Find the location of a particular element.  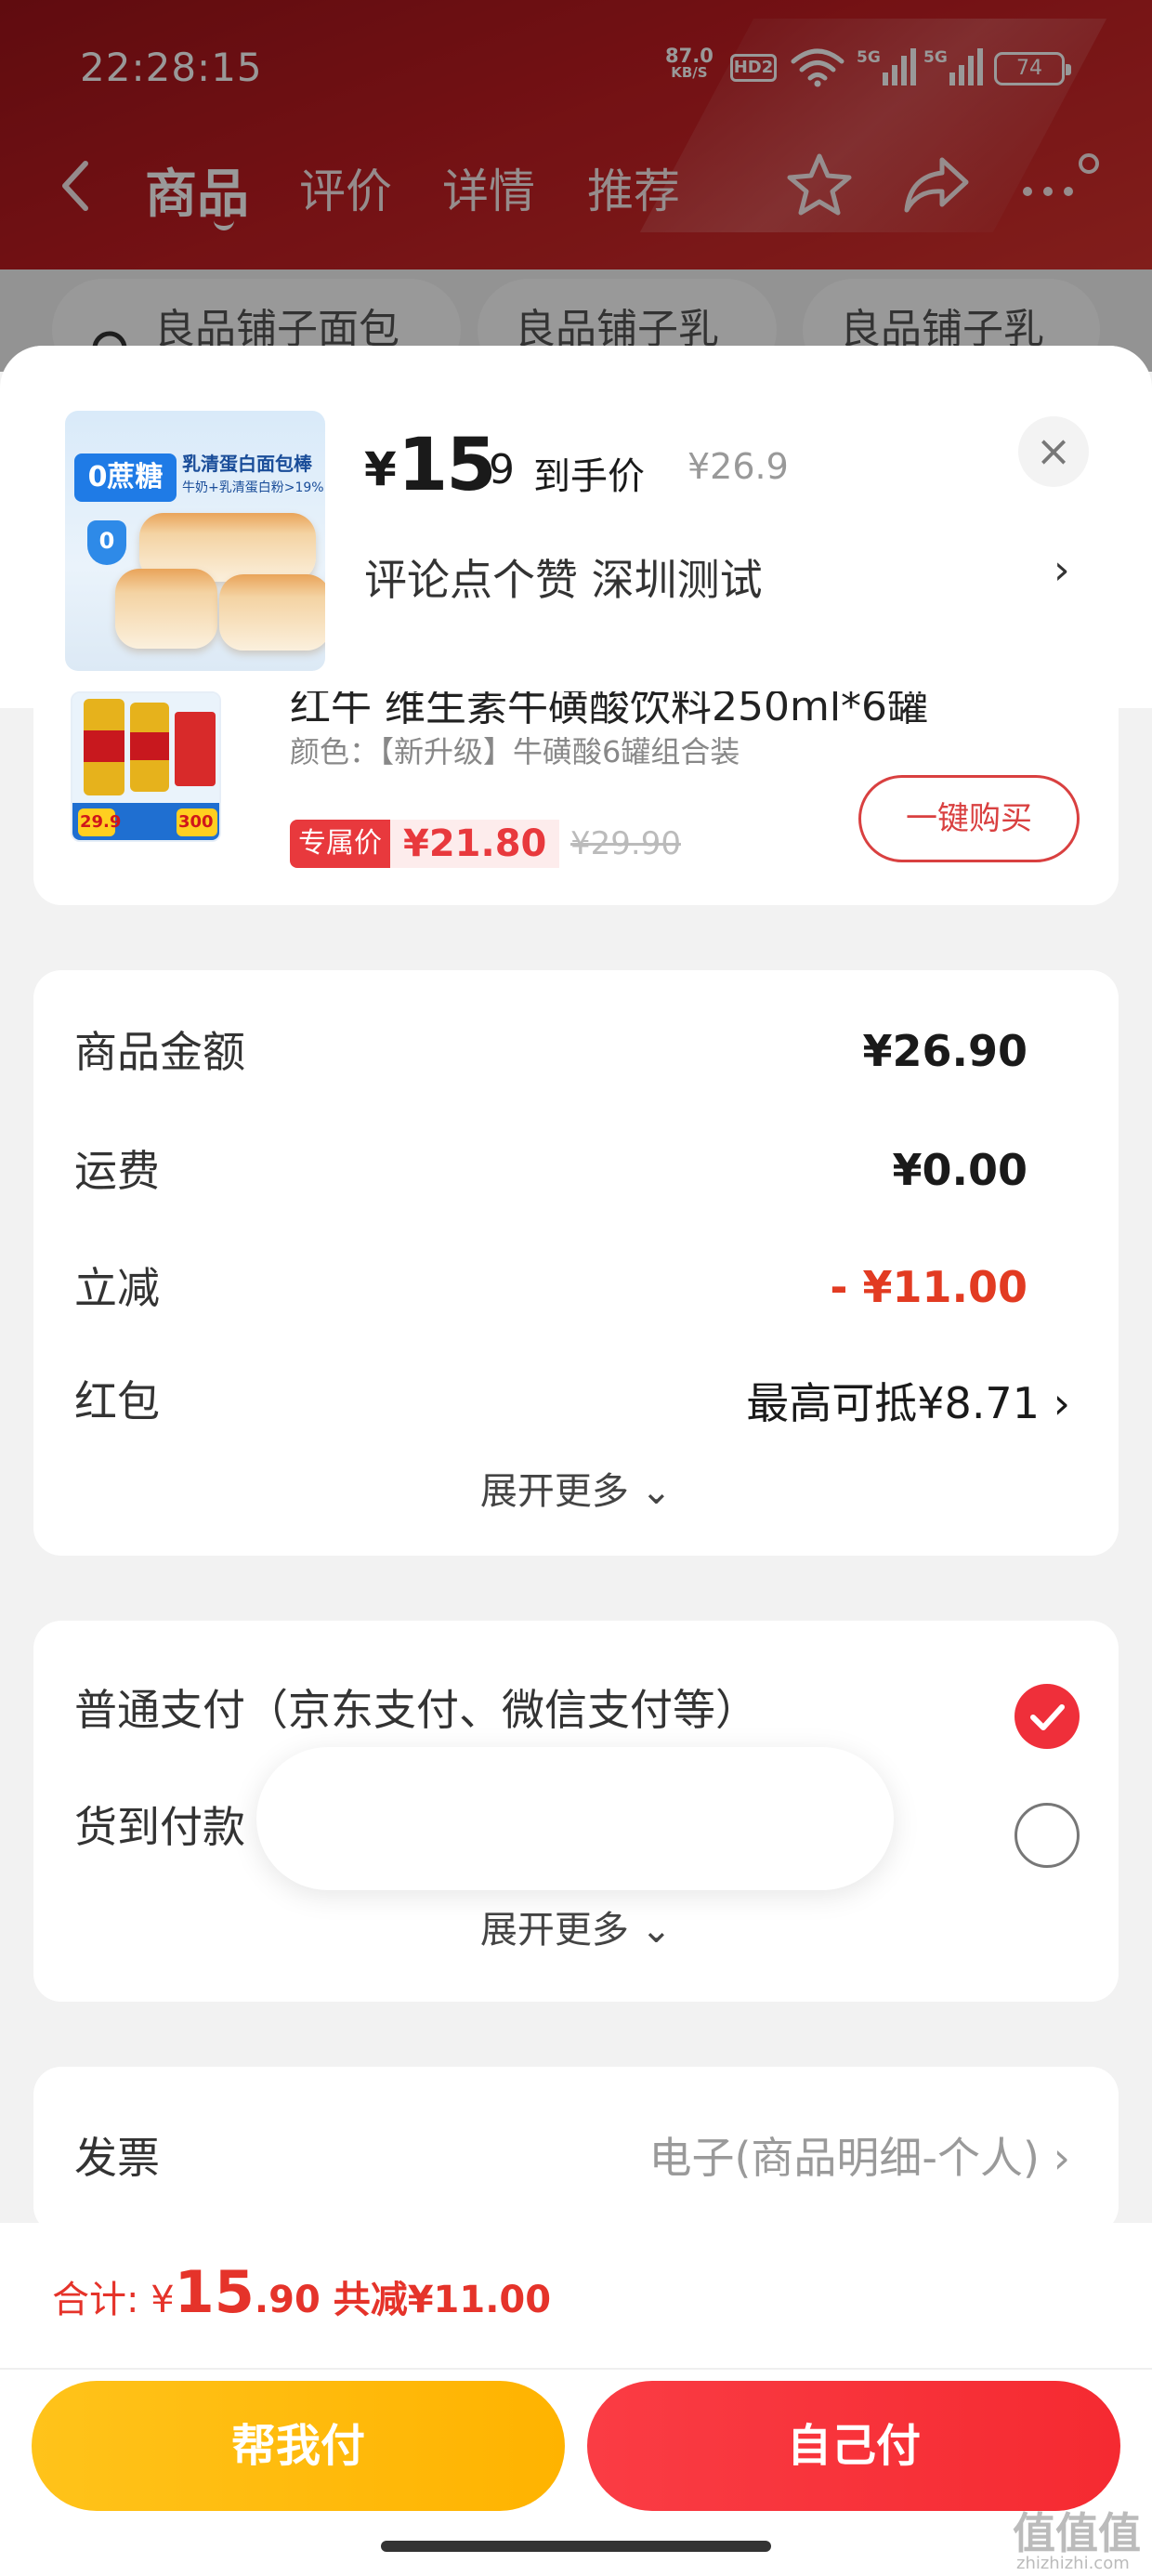

recommend-name: 红牛 维生素牛磺酸饮料250ml*6罐 is located at coordinates (609, 711).